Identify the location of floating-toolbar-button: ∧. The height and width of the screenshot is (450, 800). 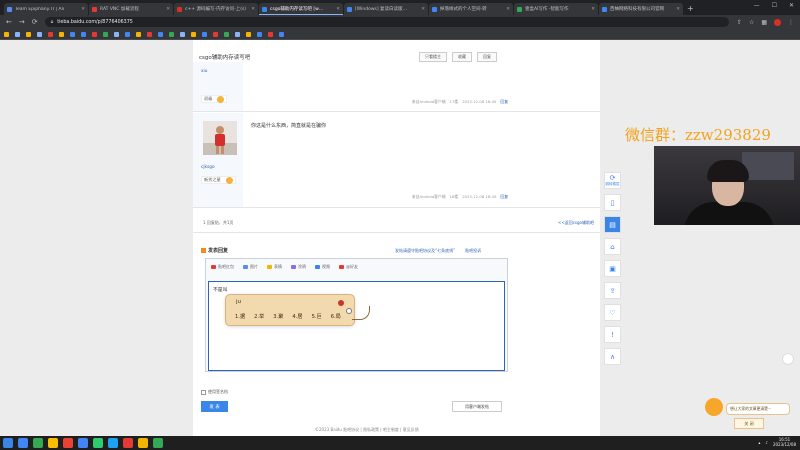
(612, 356).